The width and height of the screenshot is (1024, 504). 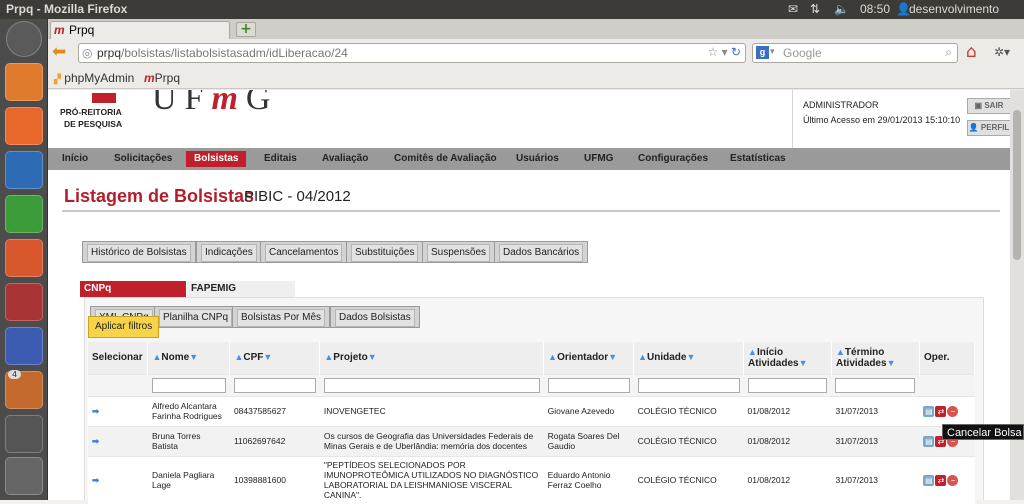 I want to click on search-input: g ▾ Google ⌕, so click(x=855, y=53).